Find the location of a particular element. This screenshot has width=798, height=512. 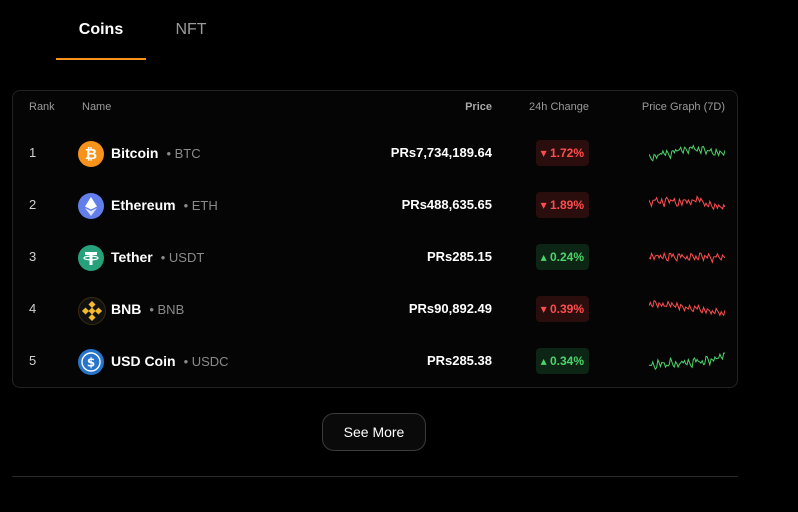

column-header-24h-change: 24h Change is located at coordinates (559, 107).